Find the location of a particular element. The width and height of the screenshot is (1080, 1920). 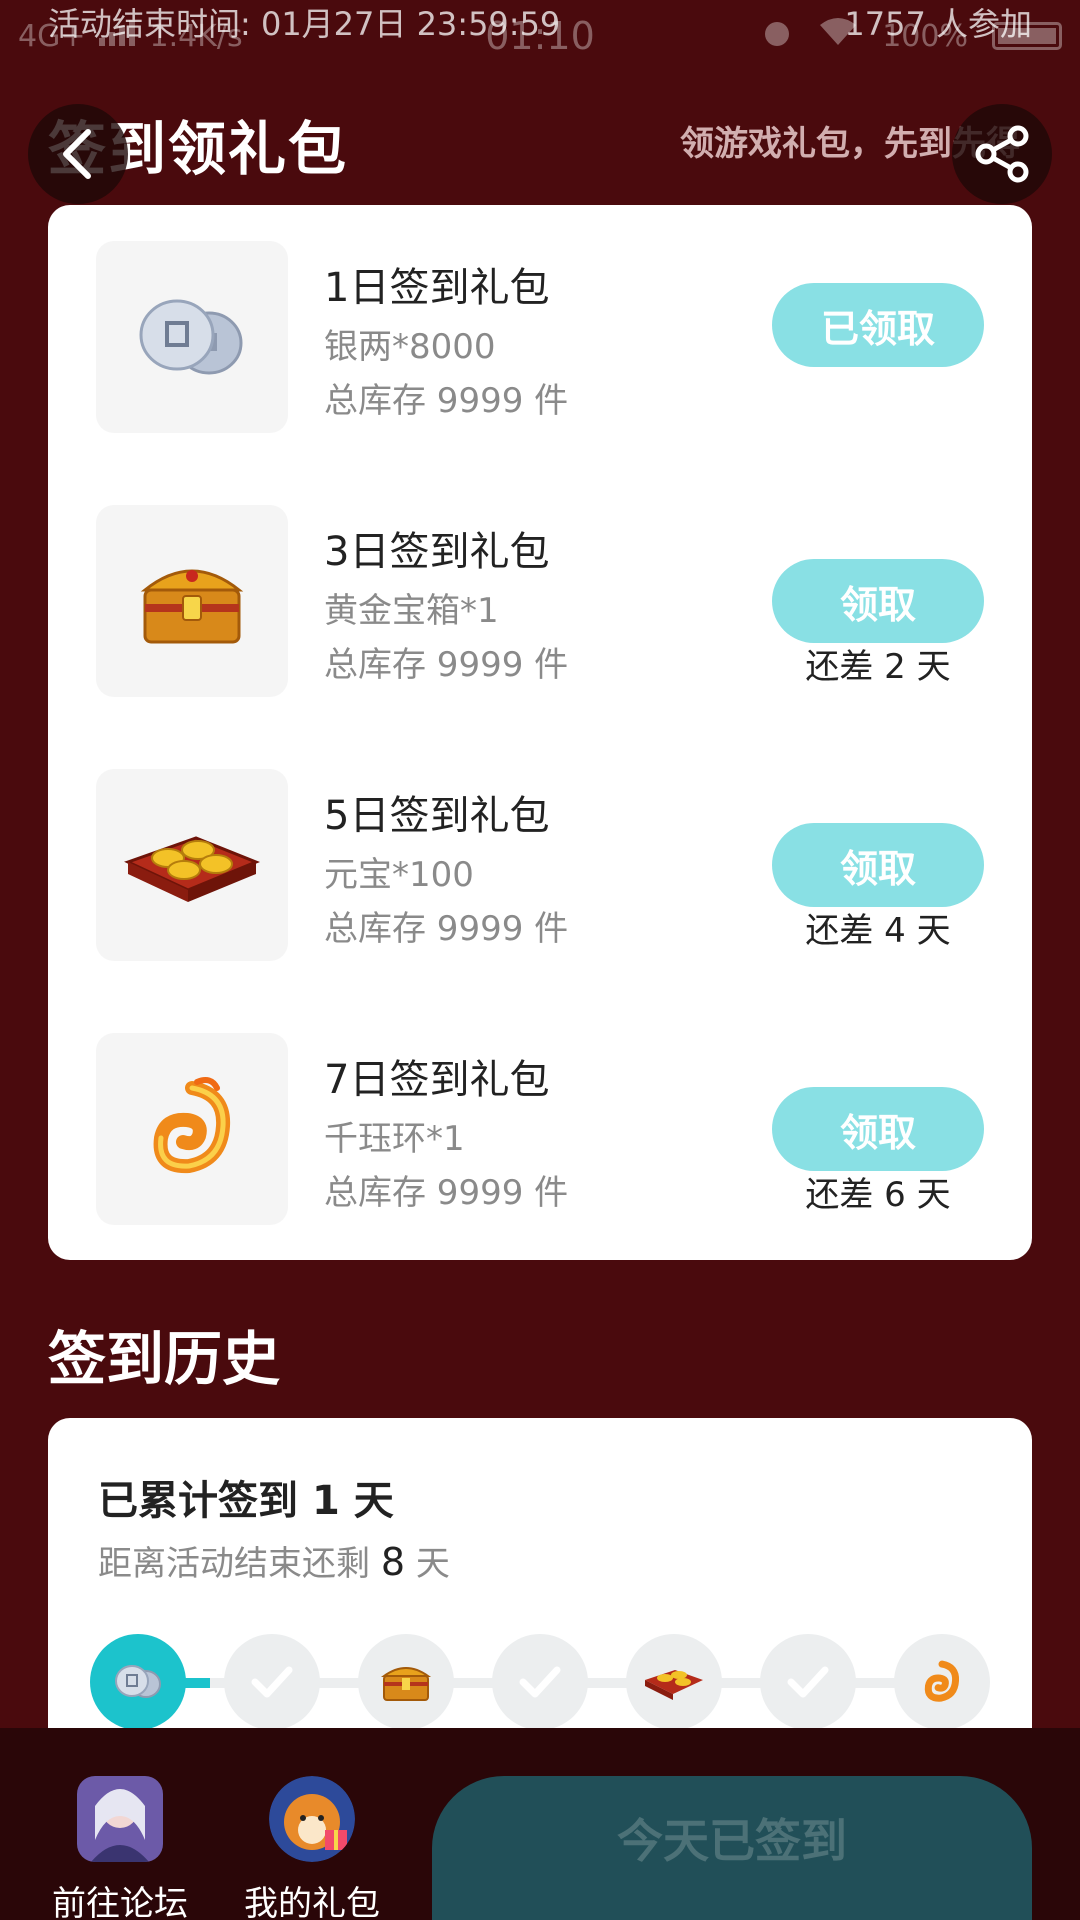

participant-count: 1757 人参加 is located at coordinates (938, 24).